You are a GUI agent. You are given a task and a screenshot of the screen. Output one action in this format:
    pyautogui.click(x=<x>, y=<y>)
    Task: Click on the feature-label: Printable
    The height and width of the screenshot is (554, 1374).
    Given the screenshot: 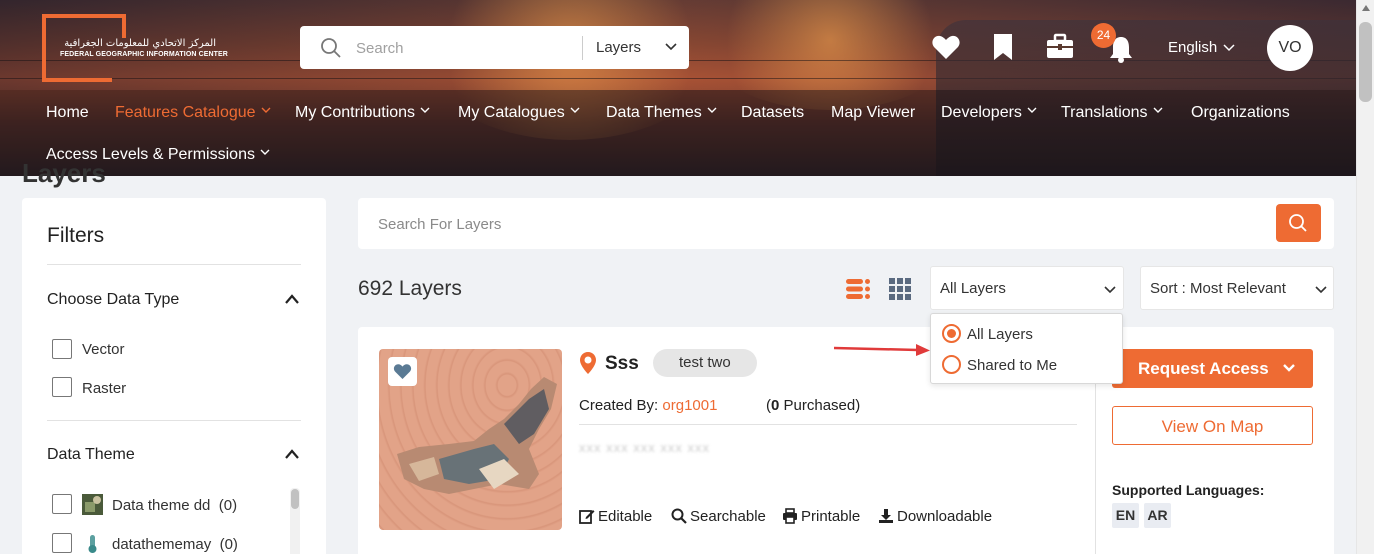 What is the action you would take?
    pyautogui.click(x=831, y=516)
    